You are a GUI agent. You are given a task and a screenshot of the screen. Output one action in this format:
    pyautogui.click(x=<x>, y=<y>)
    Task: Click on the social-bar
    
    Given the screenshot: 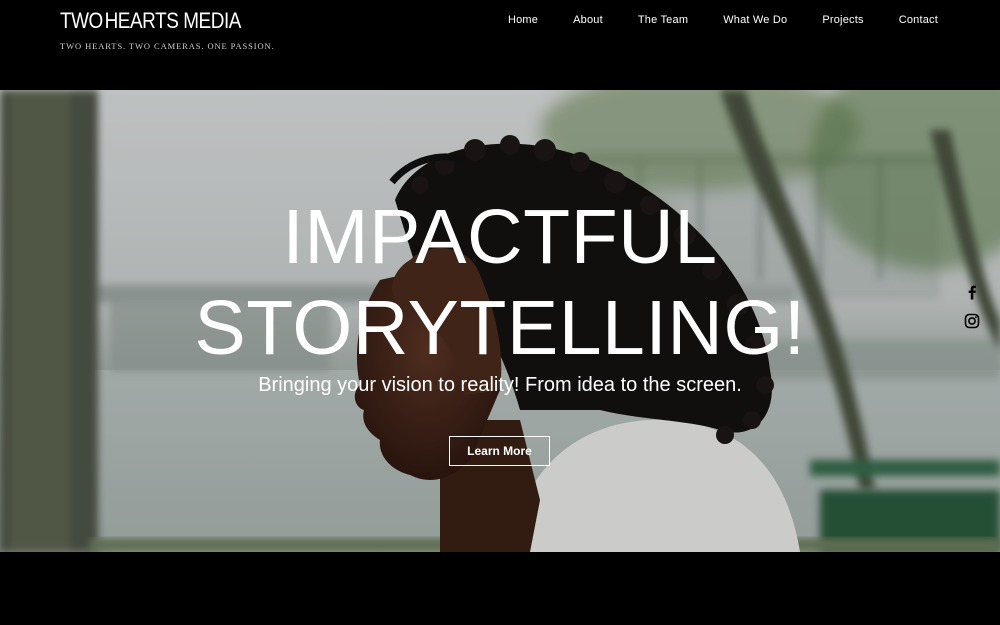 What is the action you would take?
    pyautogui.click(x=972, y=313)
    